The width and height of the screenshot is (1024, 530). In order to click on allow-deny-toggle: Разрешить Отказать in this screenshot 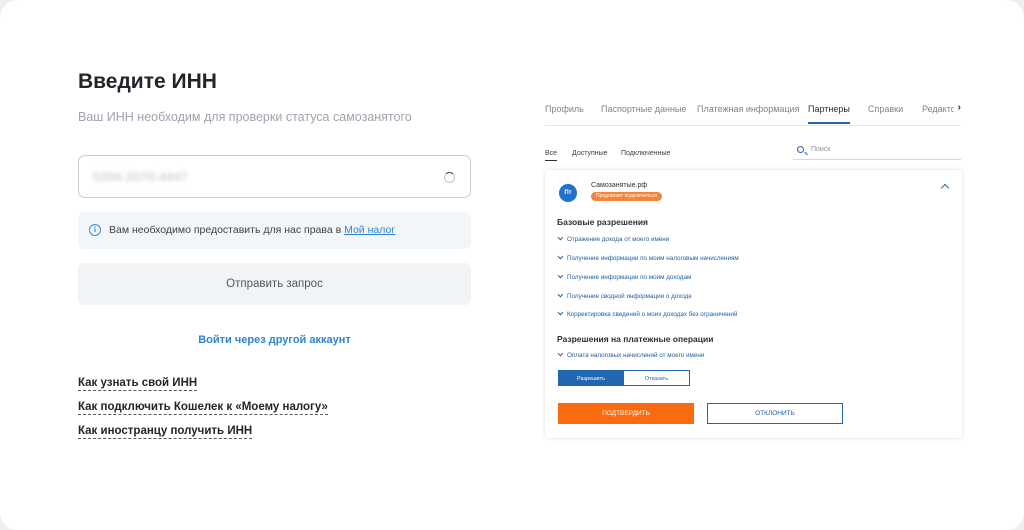, I will do `click(624, 378)`.